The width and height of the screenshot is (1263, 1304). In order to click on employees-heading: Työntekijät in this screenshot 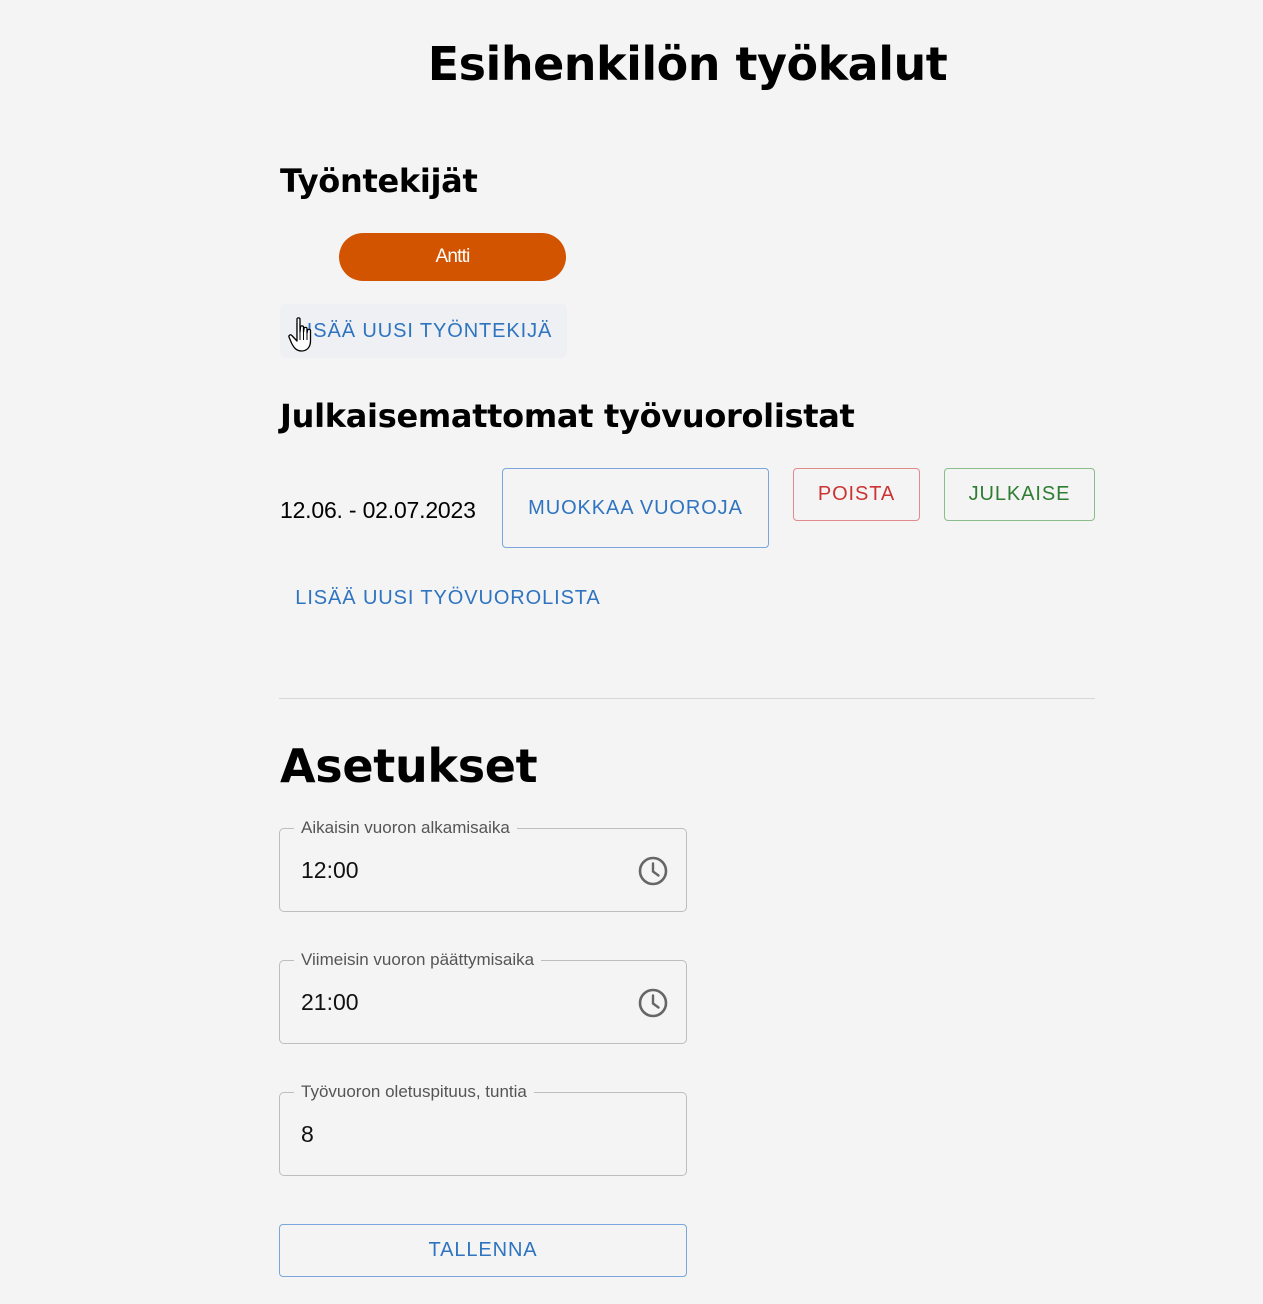, I will do `click(379, 181)`.